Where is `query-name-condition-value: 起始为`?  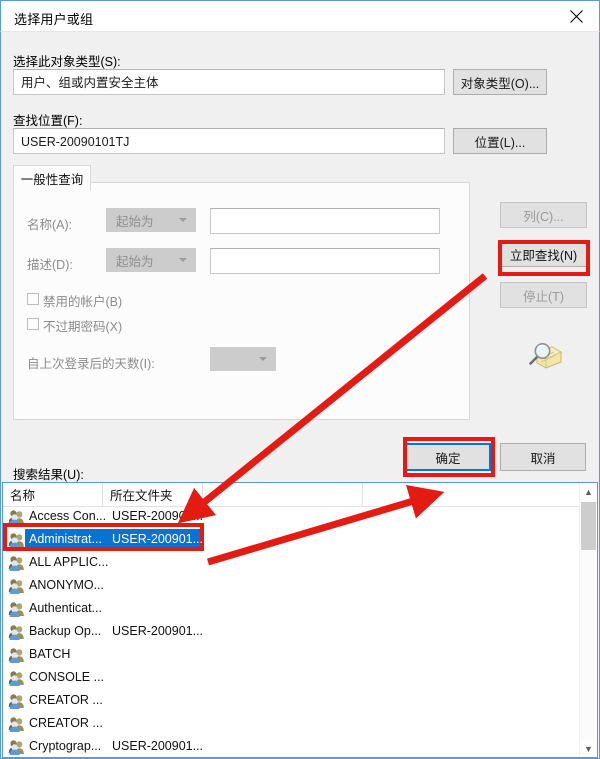
query-name-condition-value: 起始为 is located at coordinates (135, 221).